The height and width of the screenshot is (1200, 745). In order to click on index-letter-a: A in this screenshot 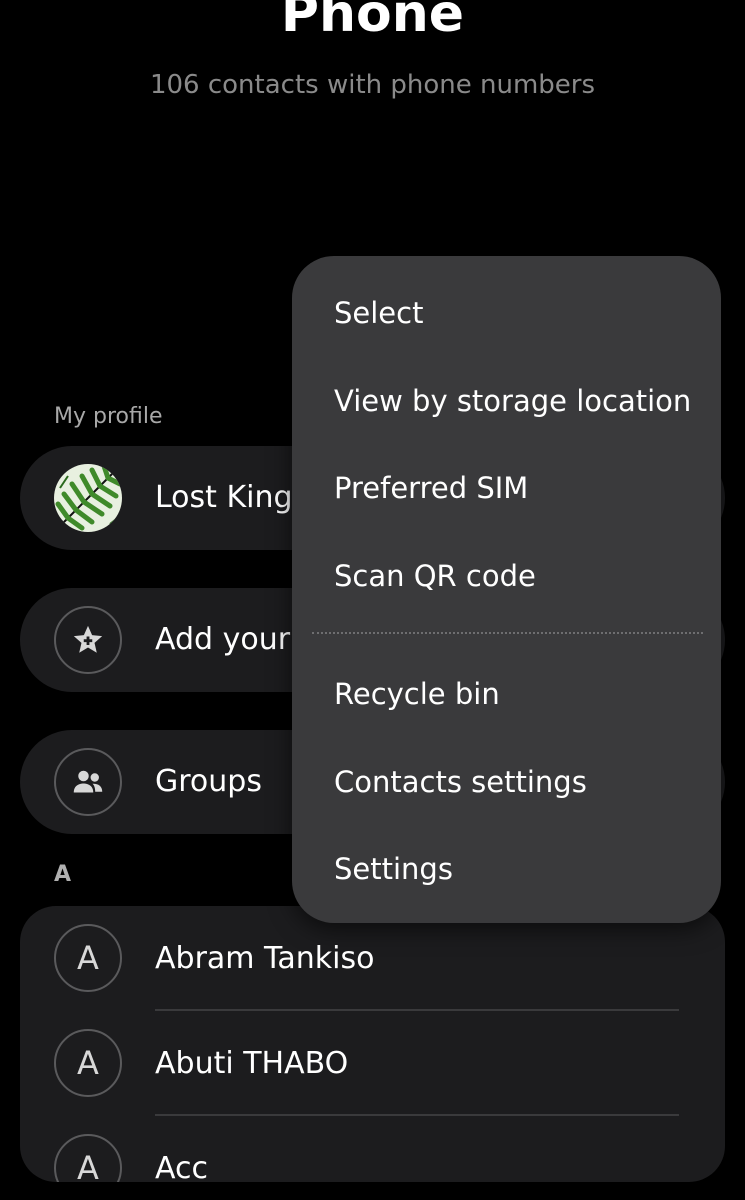, I will do `click(63, 874)`.